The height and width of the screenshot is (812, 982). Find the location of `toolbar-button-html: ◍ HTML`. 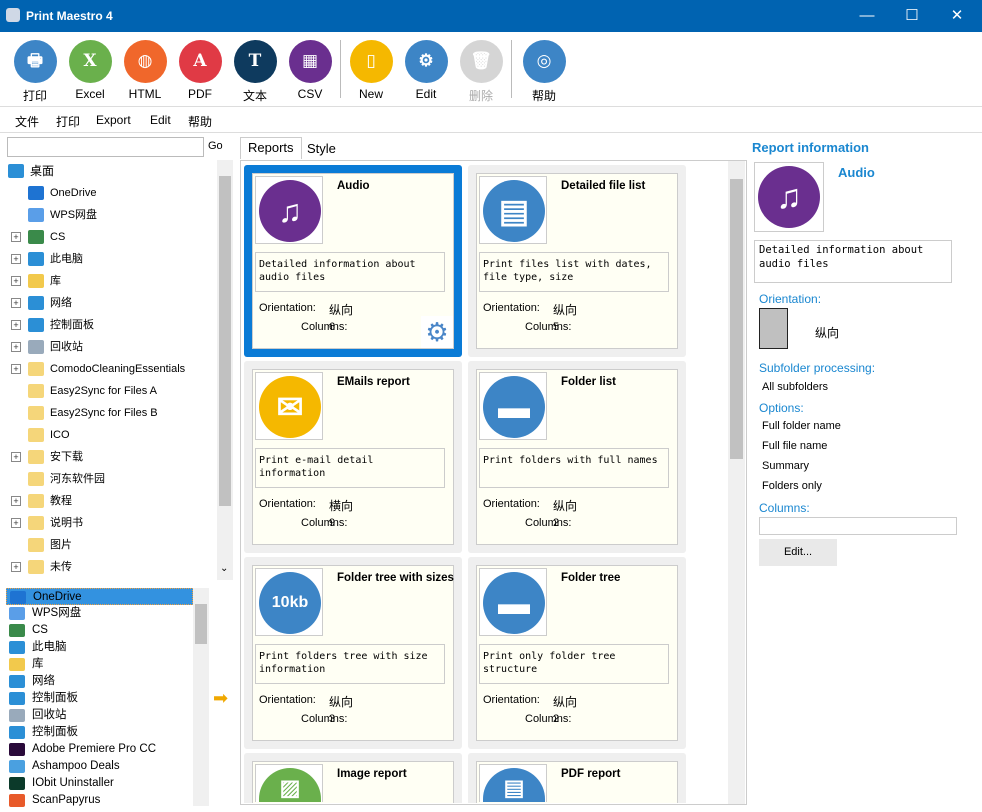

toolbar-button-html: ◍ HTML is located at coordinates (145, 70).